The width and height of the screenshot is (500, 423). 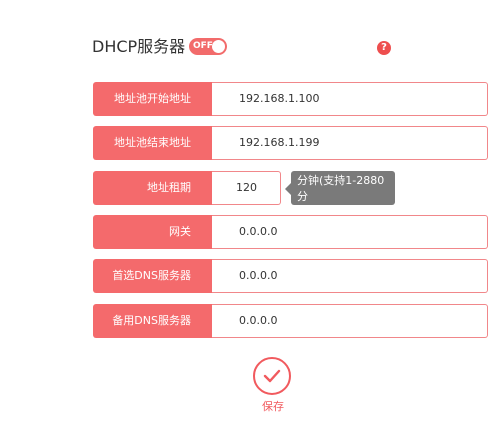 I want to click on dhcp-toggle: OFF, so click(x=208, y=46).